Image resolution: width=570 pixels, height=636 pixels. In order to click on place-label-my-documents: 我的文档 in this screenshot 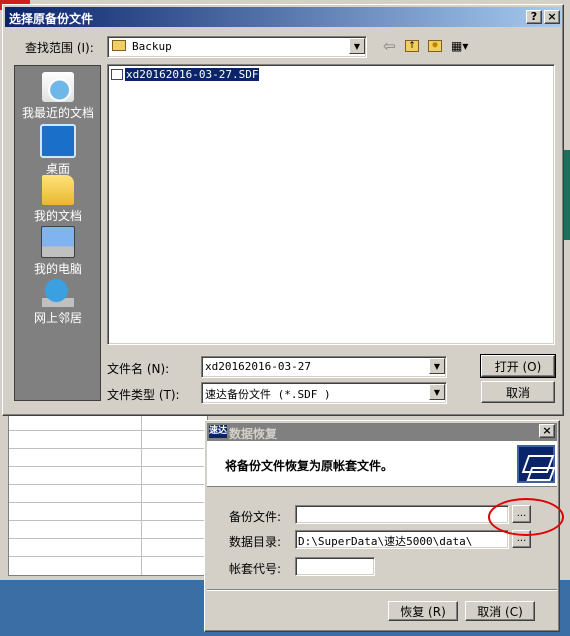, I will do `click(57, 216)`.